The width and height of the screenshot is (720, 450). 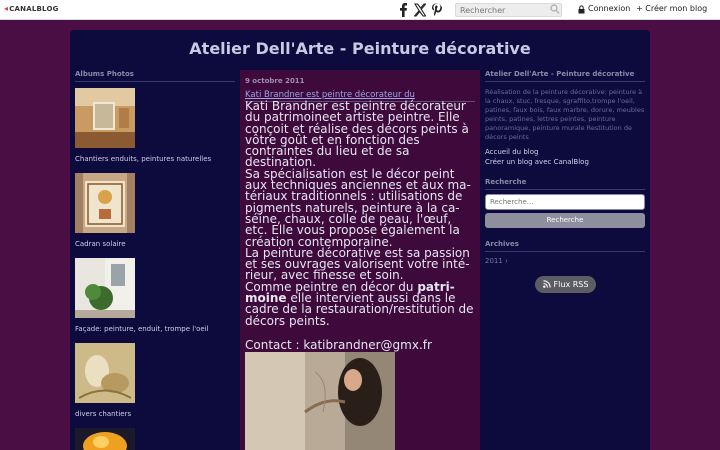 What do you see at coordinates (565, 184) in the screenshot?
I see `search-heading: Recherche` at bounding box center [565, 184].